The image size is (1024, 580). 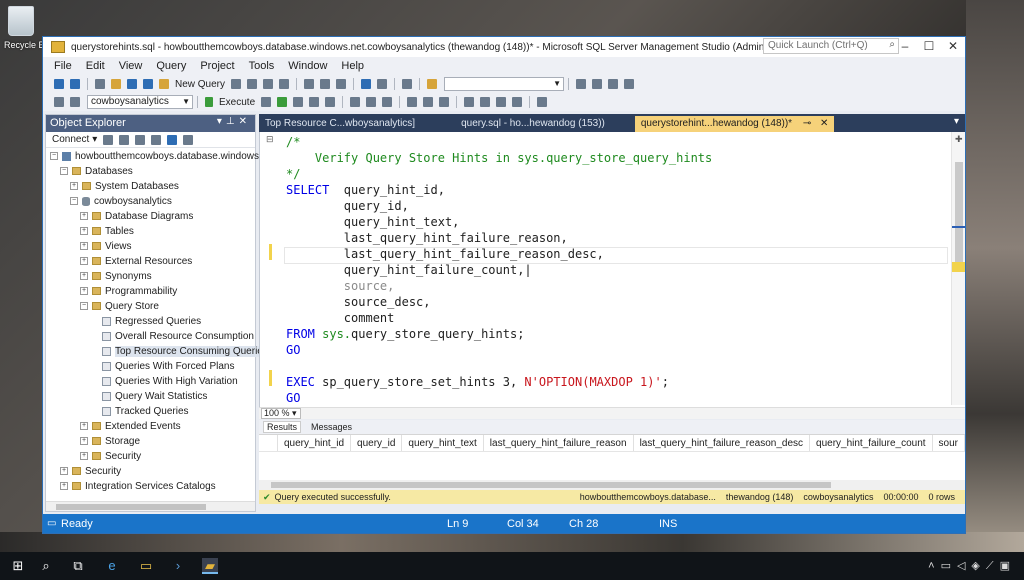 I want to click on intellisense-icon, so click(x=330, y=102).